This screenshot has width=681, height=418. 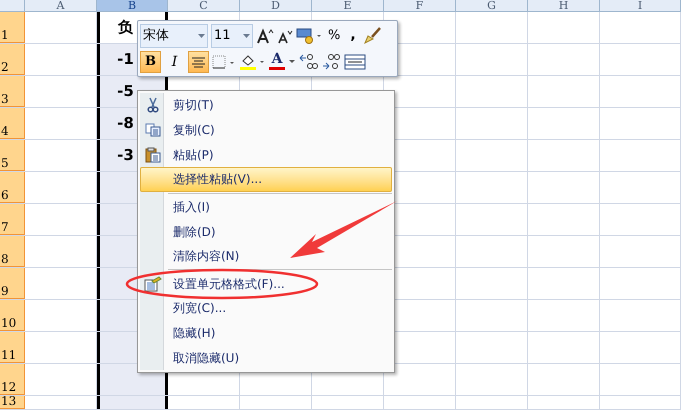 What do you see at coordinates (265, 36) in the screenshot?
I see `grow-font-icon` at bounding box center [265, 36].